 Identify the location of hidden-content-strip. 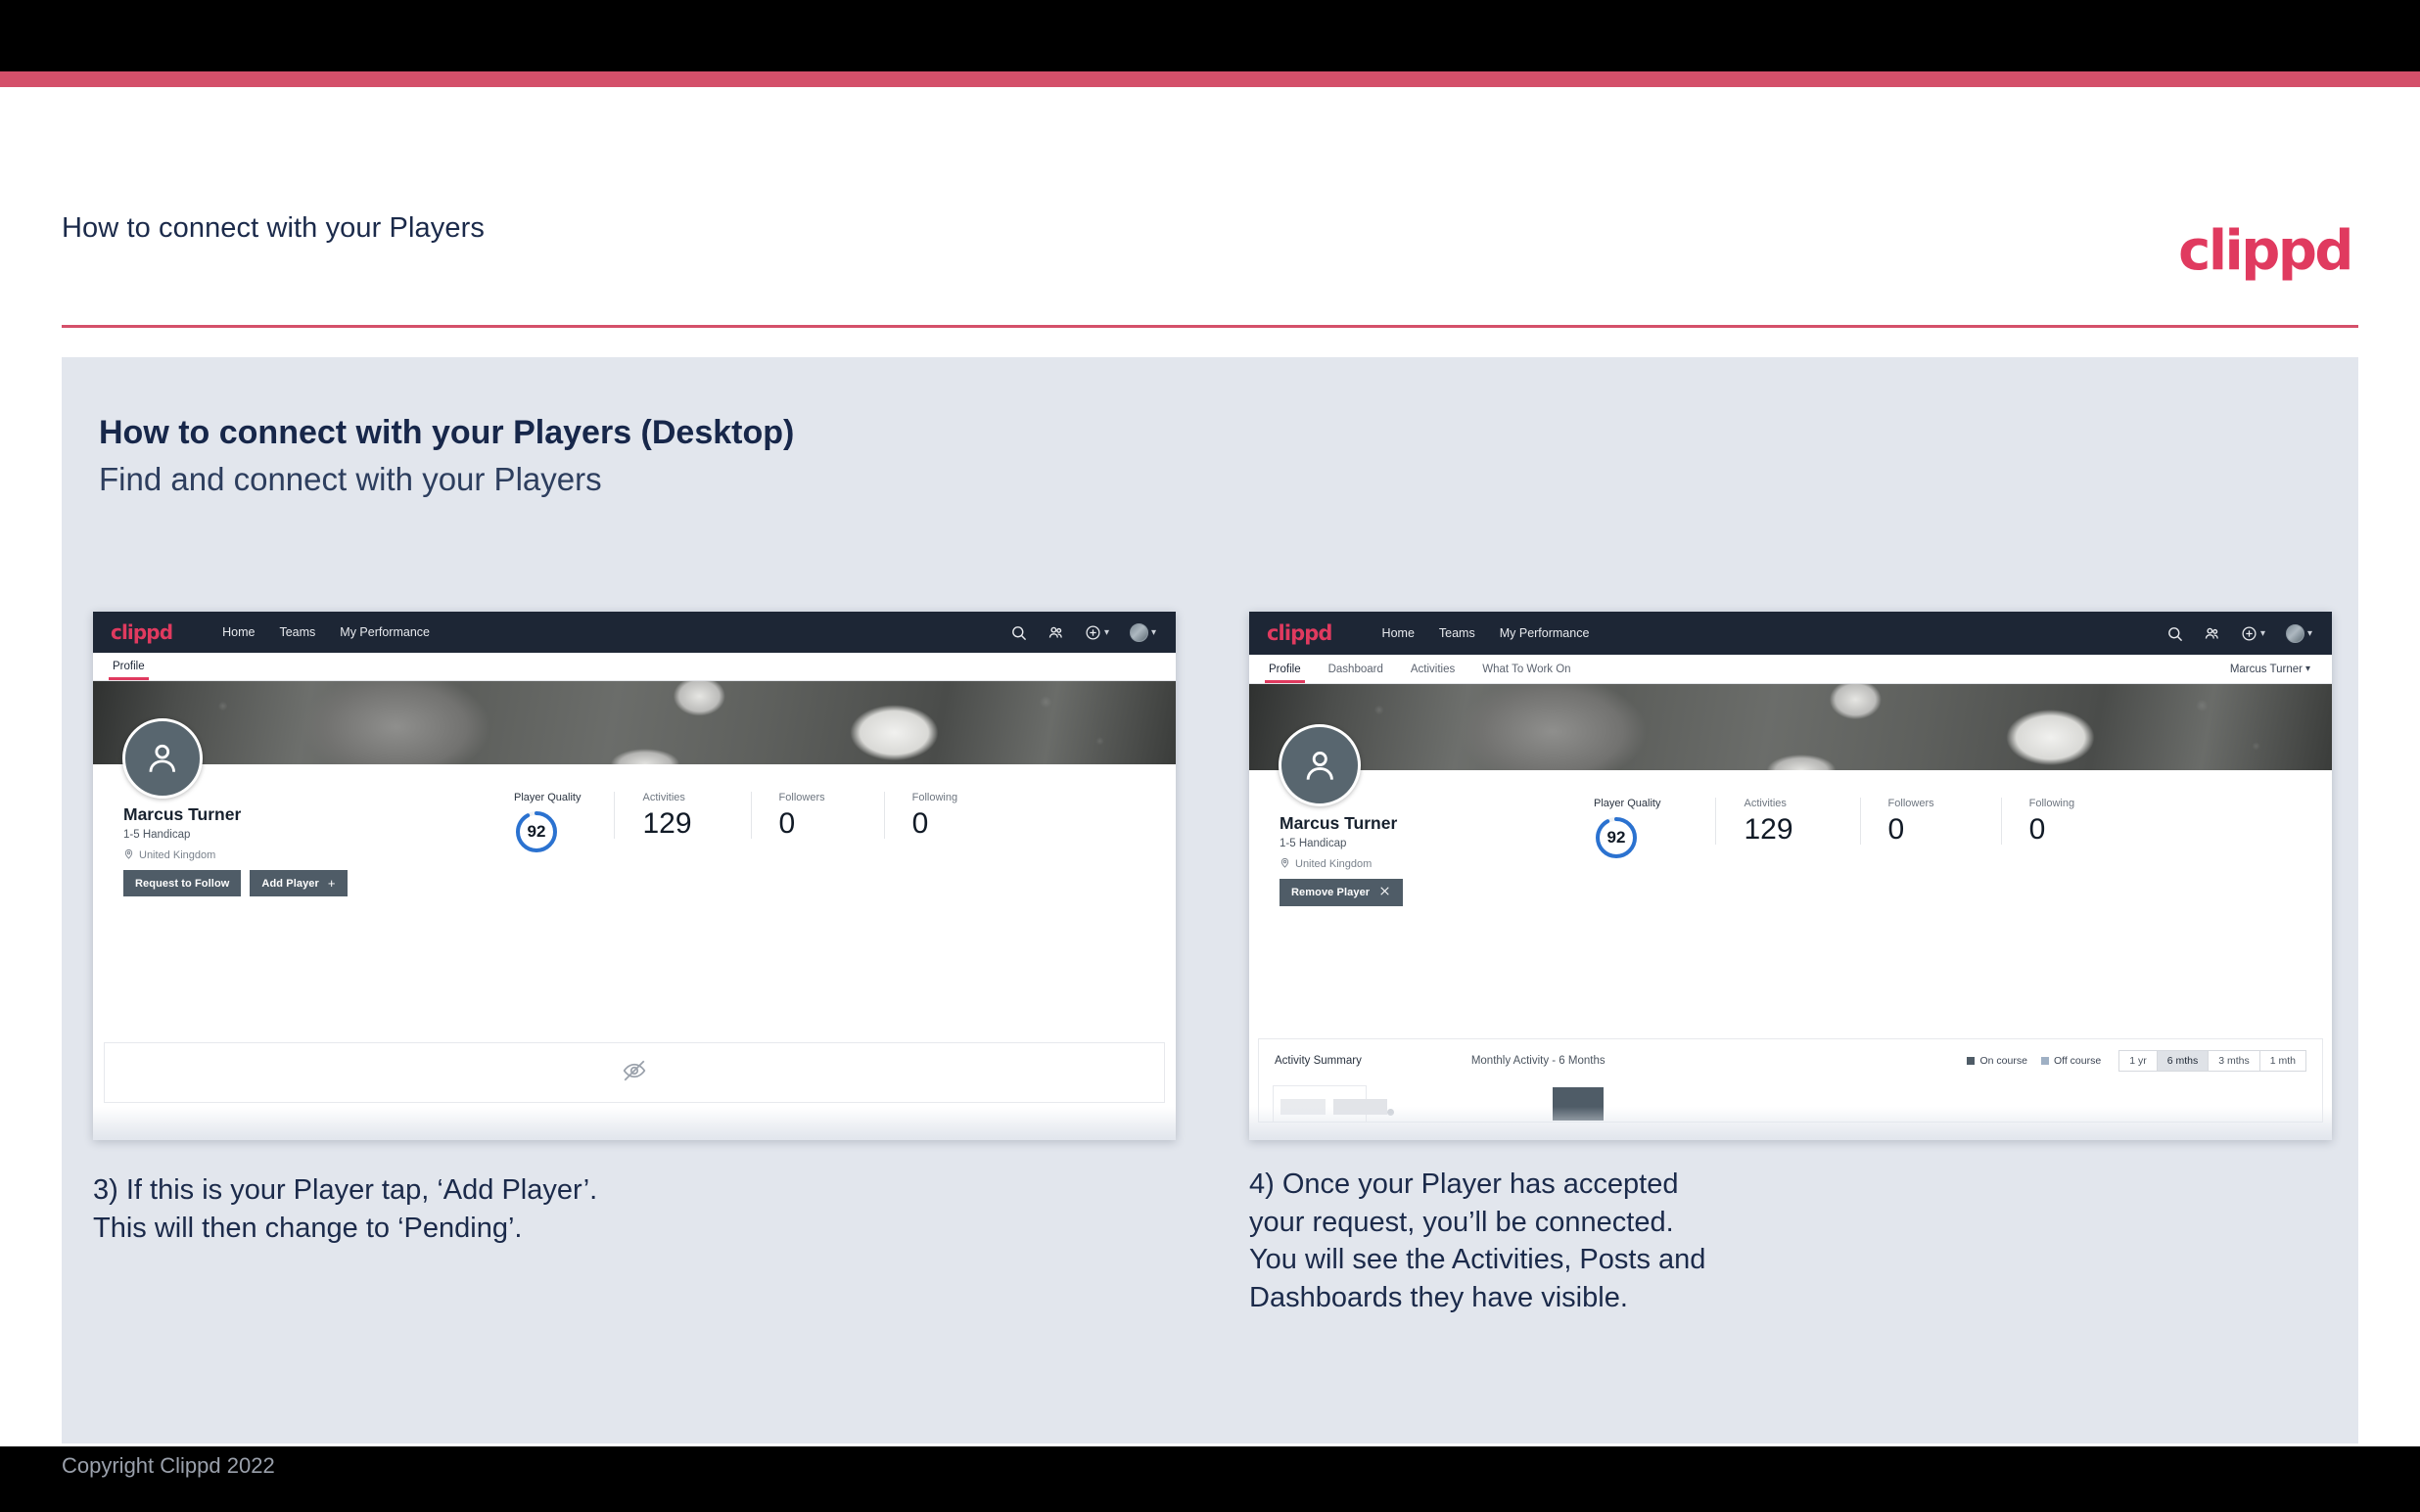
(634, 1072).